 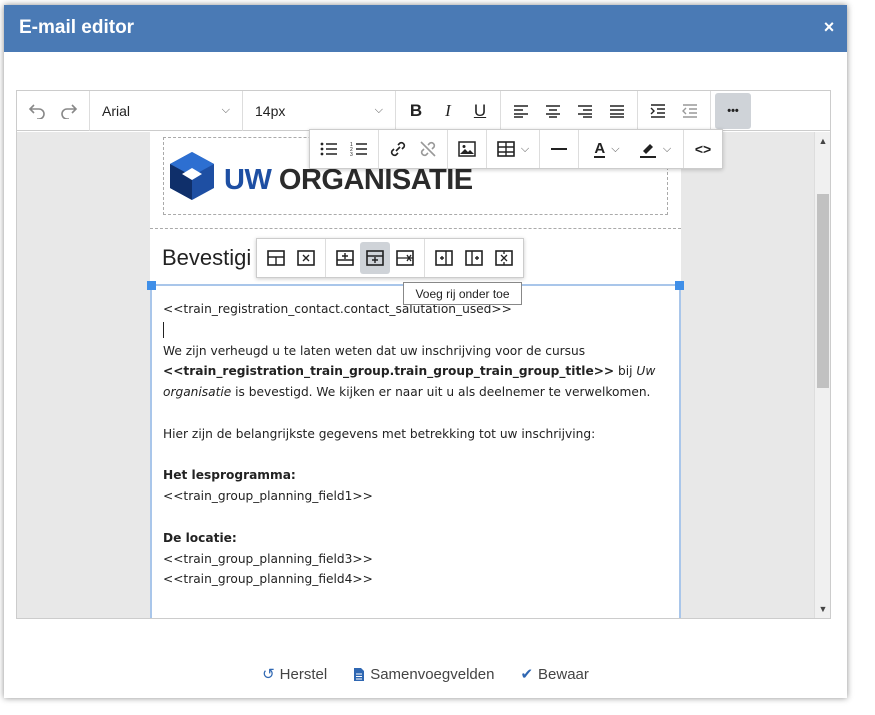 I want to click on table-props-group, so click(x=291, y=258).